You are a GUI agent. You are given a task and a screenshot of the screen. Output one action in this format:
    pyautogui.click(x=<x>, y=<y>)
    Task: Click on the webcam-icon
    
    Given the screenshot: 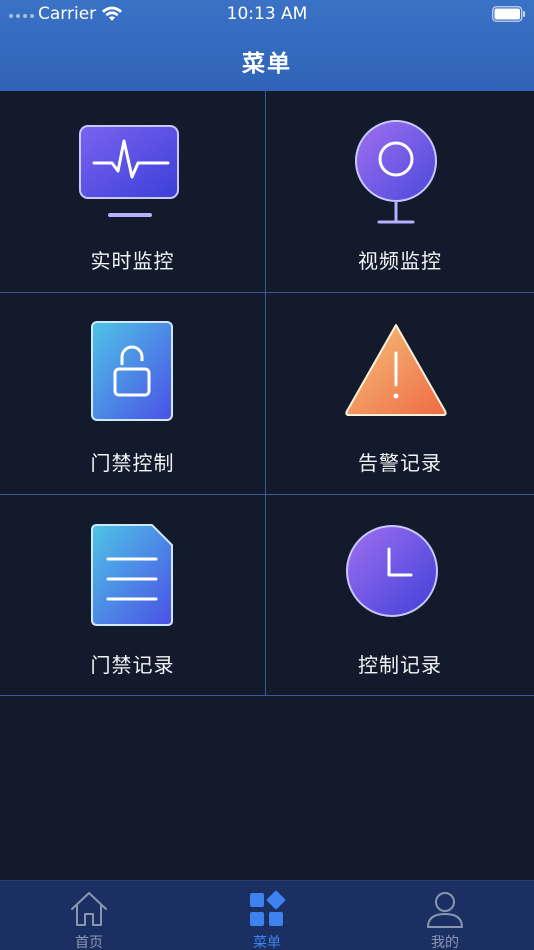 What is the action you would take?
    pyautogui.click(x=396, y=172)
    